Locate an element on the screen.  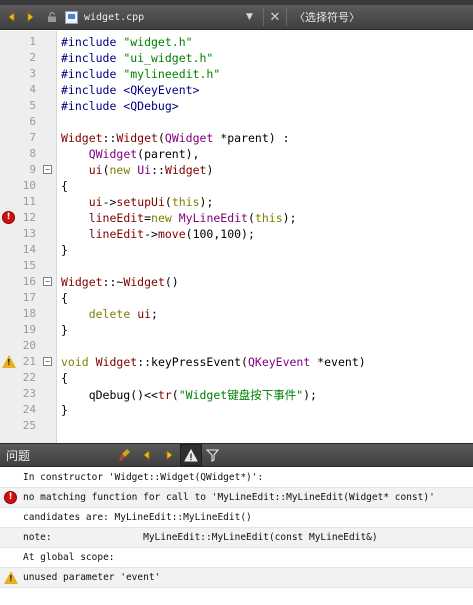
line-number: 2 is located at coordinates (32, 57).